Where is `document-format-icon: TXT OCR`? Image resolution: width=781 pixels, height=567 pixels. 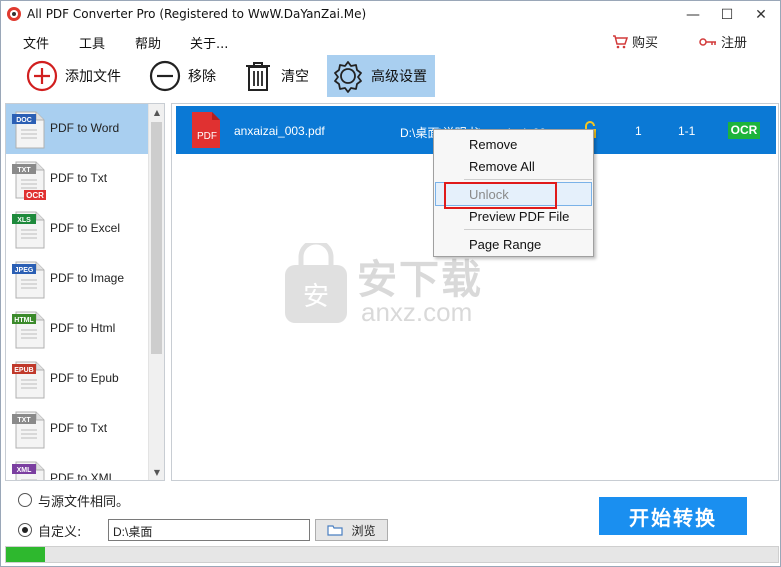
document-format-icon: TXT OCR is located at coordinates (29, 180).